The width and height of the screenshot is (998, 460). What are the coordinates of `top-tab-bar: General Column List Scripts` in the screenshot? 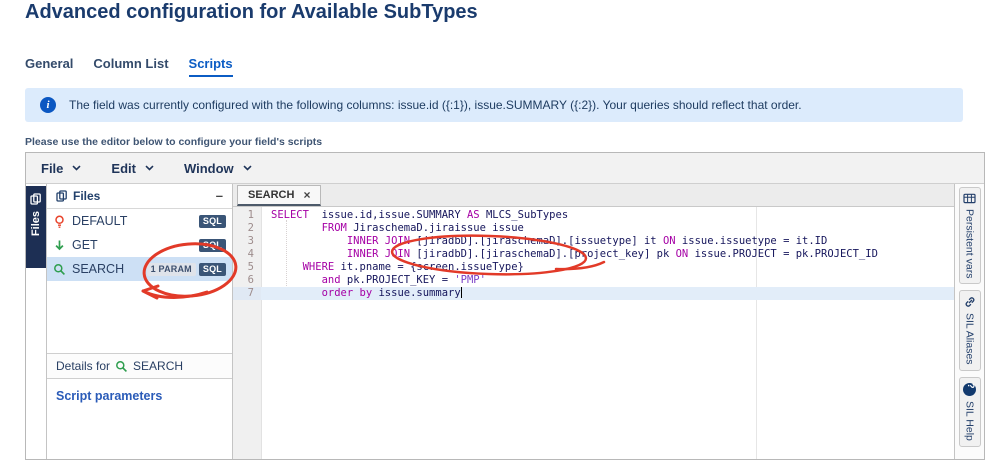 It's located at (129, 66).